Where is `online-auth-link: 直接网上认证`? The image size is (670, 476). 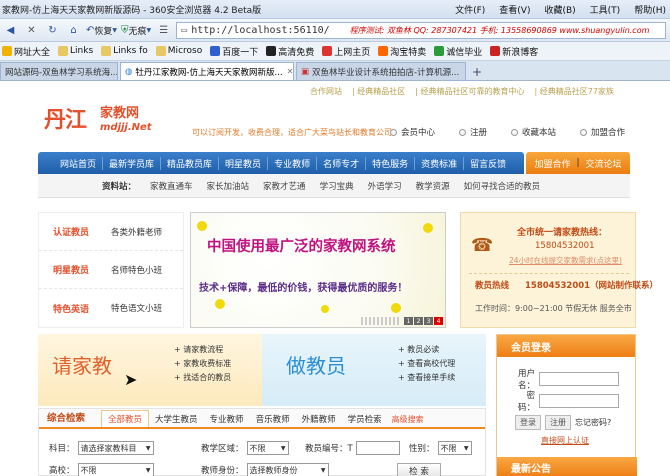 online-auth-link: 直接网上认证 is located at coordinates (565, 440).